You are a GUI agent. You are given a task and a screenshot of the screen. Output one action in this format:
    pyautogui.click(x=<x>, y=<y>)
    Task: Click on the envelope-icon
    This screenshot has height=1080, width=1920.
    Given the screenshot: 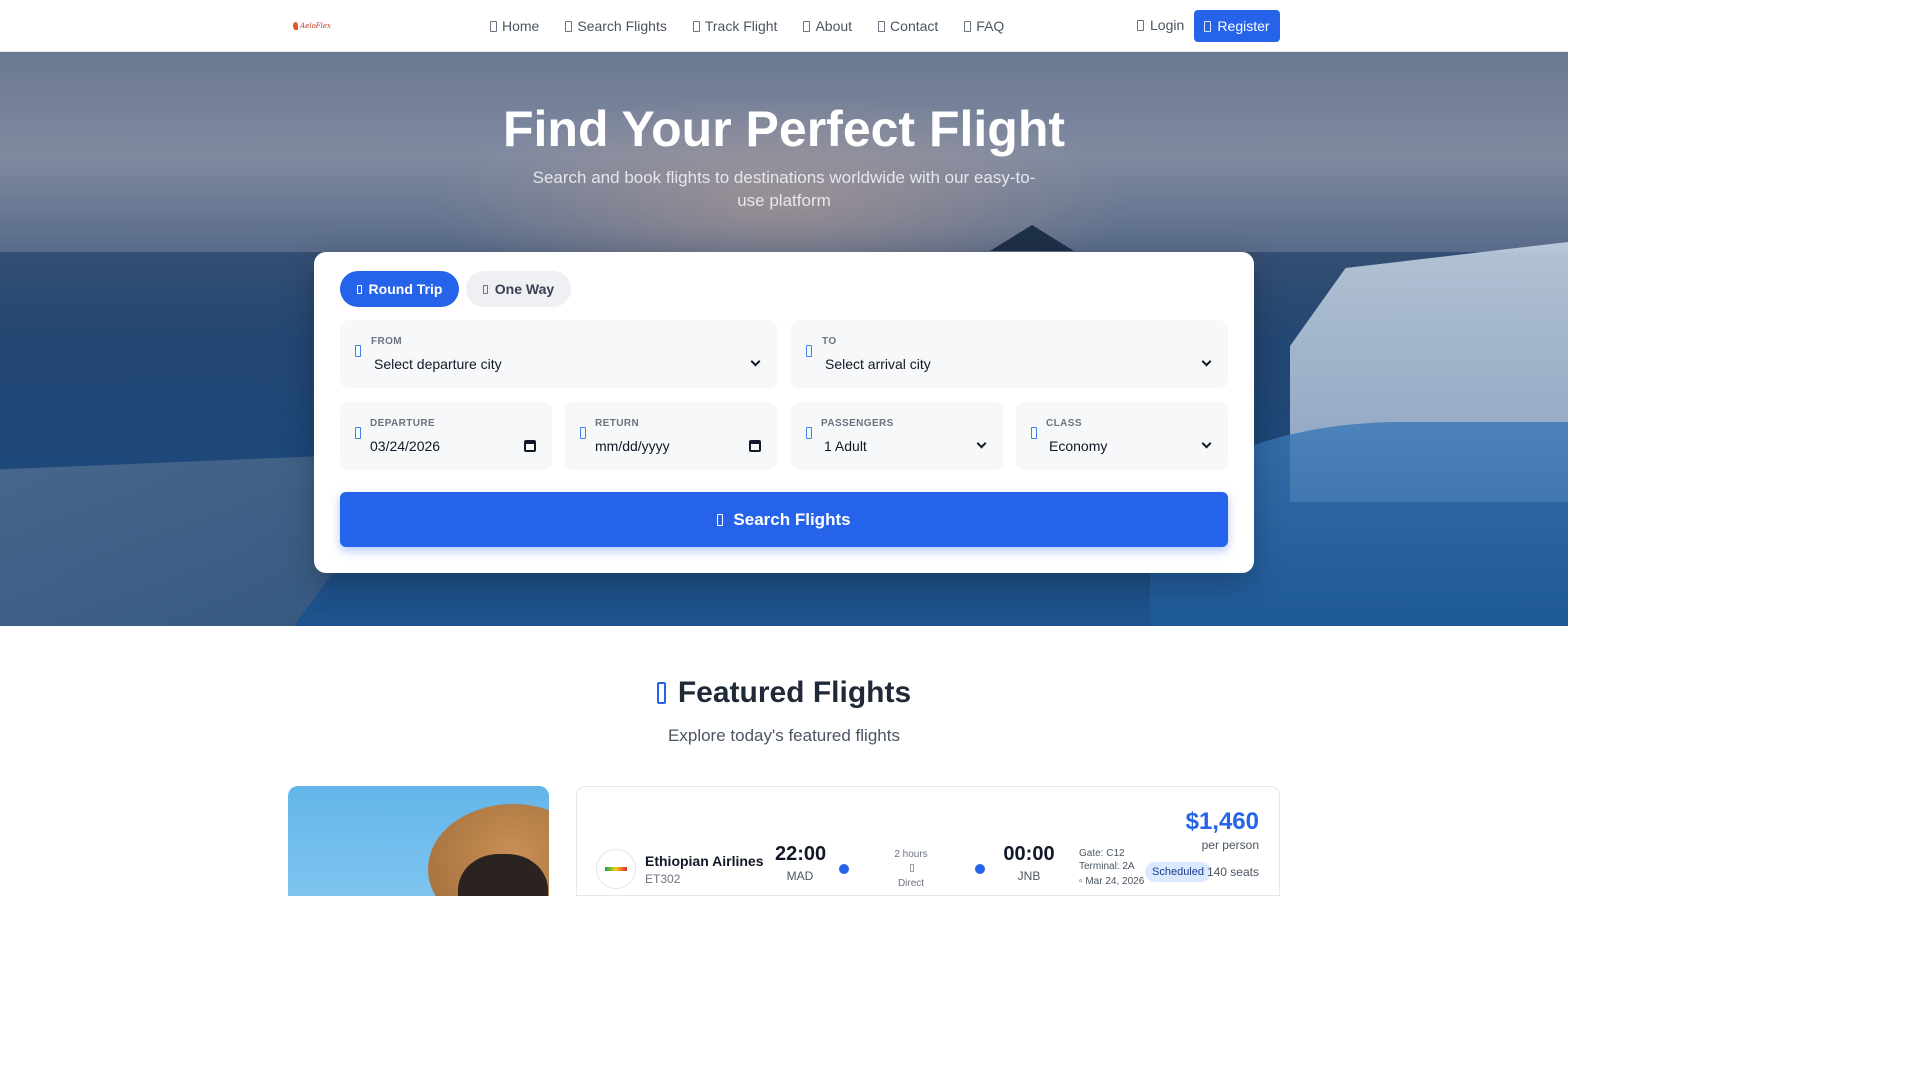 What is the action you would take?
    pyautogui.click(x=882, y=26)
    